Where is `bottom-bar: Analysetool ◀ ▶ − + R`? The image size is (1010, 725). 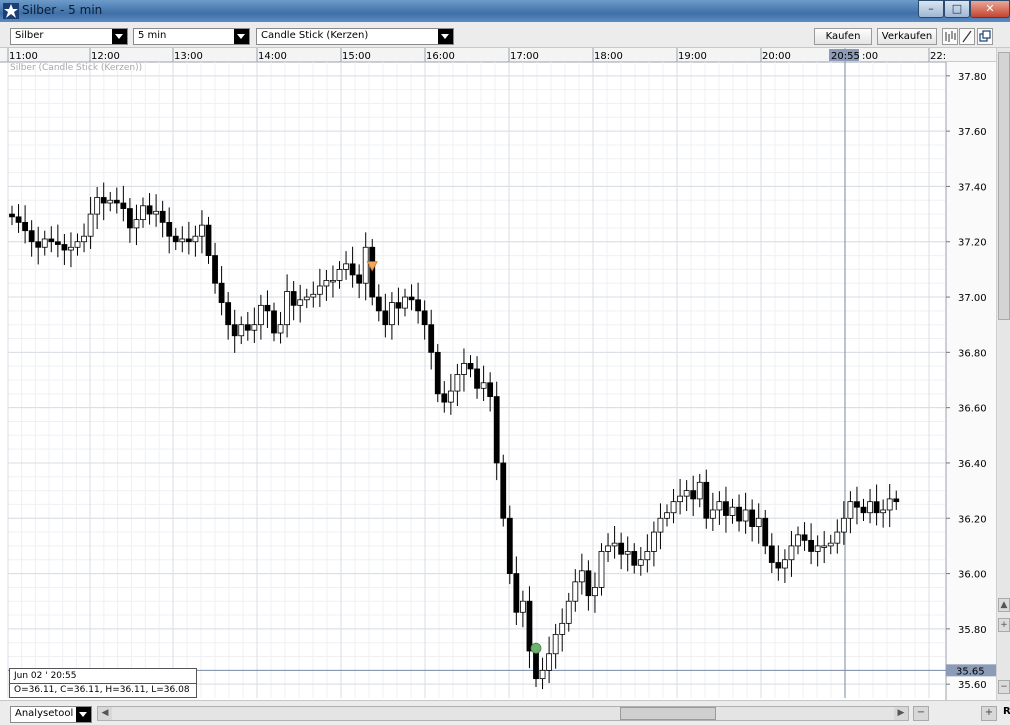 bottom-bar: Analysetool ◀ ▶ − + R is located at coordinates (505, 712).